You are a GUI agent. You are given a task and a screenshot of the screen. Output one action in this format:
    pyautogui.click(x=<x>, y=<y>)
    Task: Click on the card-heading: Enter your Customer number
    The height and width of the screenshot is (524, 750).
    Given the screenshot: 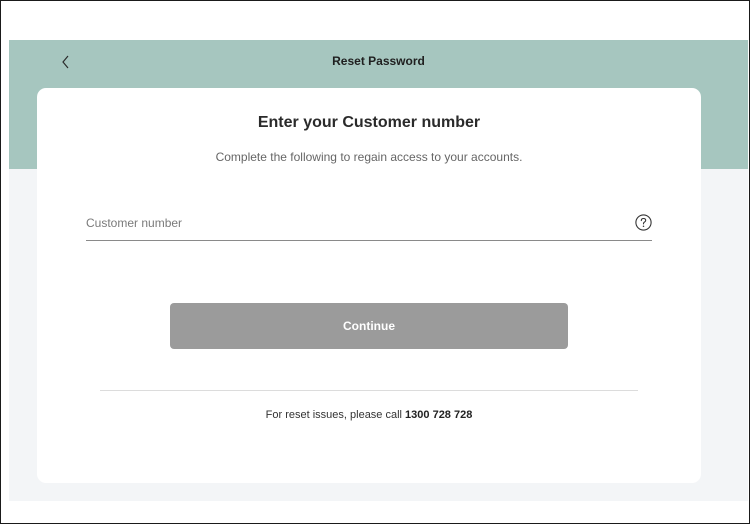 What is the action you would take?
    pyautogui.click(x=369, y=122)
    